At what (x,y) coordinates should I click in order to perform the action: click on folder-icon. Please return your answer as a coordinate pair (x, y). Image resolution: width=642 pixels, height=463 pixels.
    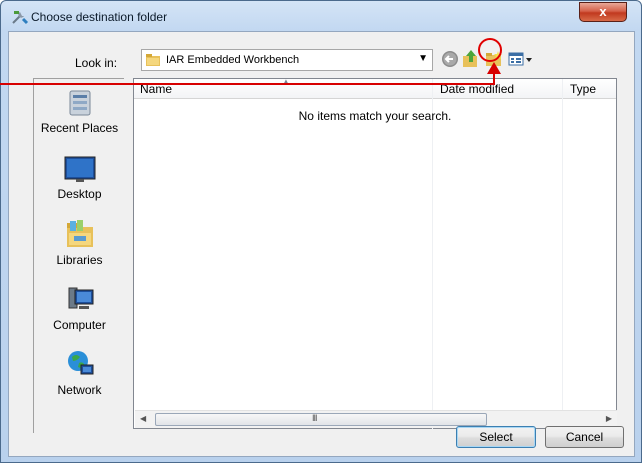
    Looking at the image, I should click on (153, 60).